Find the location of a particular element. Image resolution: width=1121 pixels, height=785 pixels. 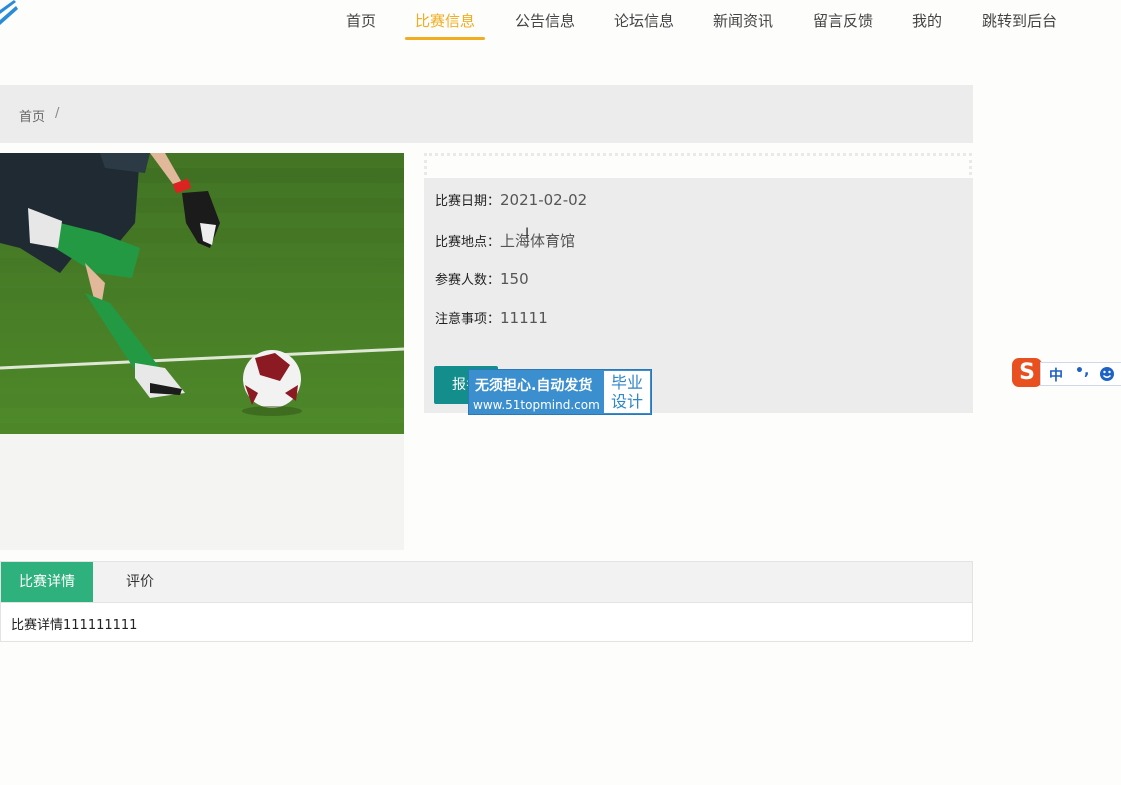

ime-punctuation-toggle: •, is located at coordinates (1082, 371).